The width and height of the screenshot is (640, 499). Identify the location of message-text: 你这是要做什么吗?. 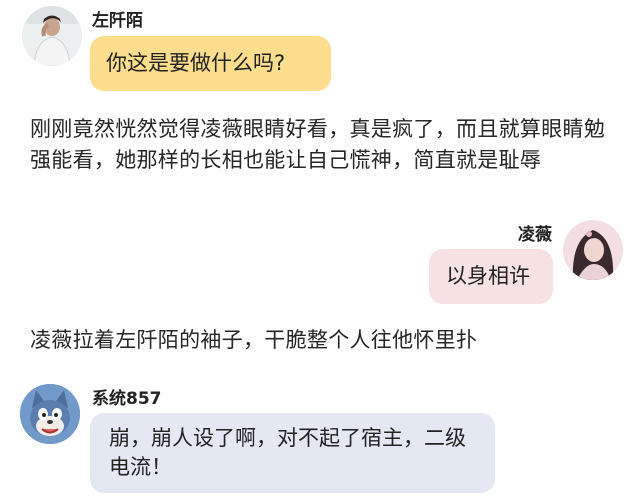
(196, 63).